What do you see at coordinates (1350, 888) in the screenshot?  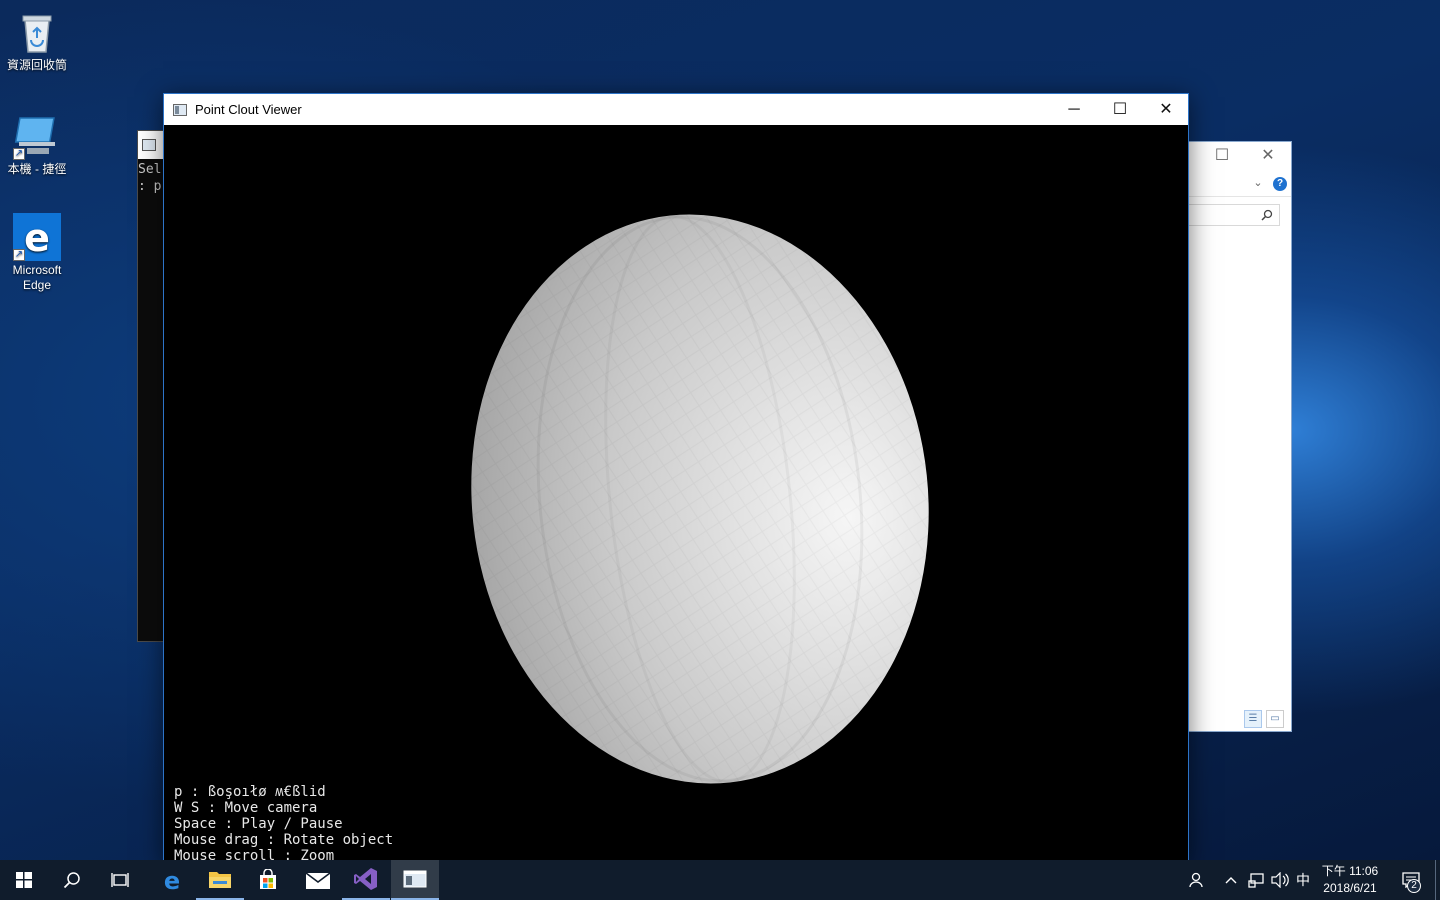 I see `clock-date: 2018/6/21` at bounding box center [1350, 888].